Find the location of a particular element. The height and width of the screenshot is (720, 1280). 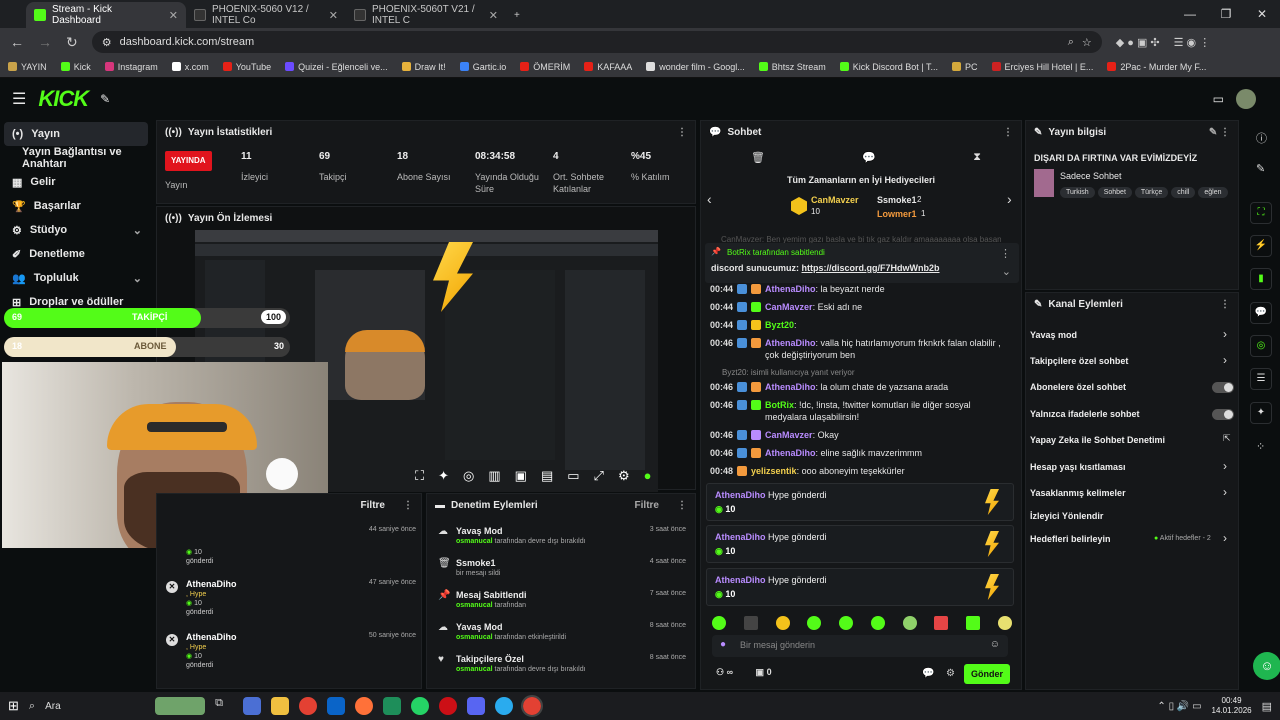

users-icon: ⚇ is located at coordinates (720, 672).